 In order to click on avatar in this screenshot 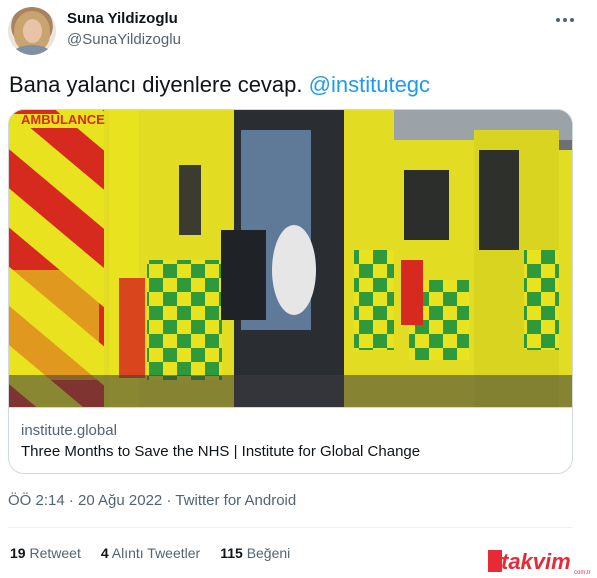, I will do `click(32, 31)`.